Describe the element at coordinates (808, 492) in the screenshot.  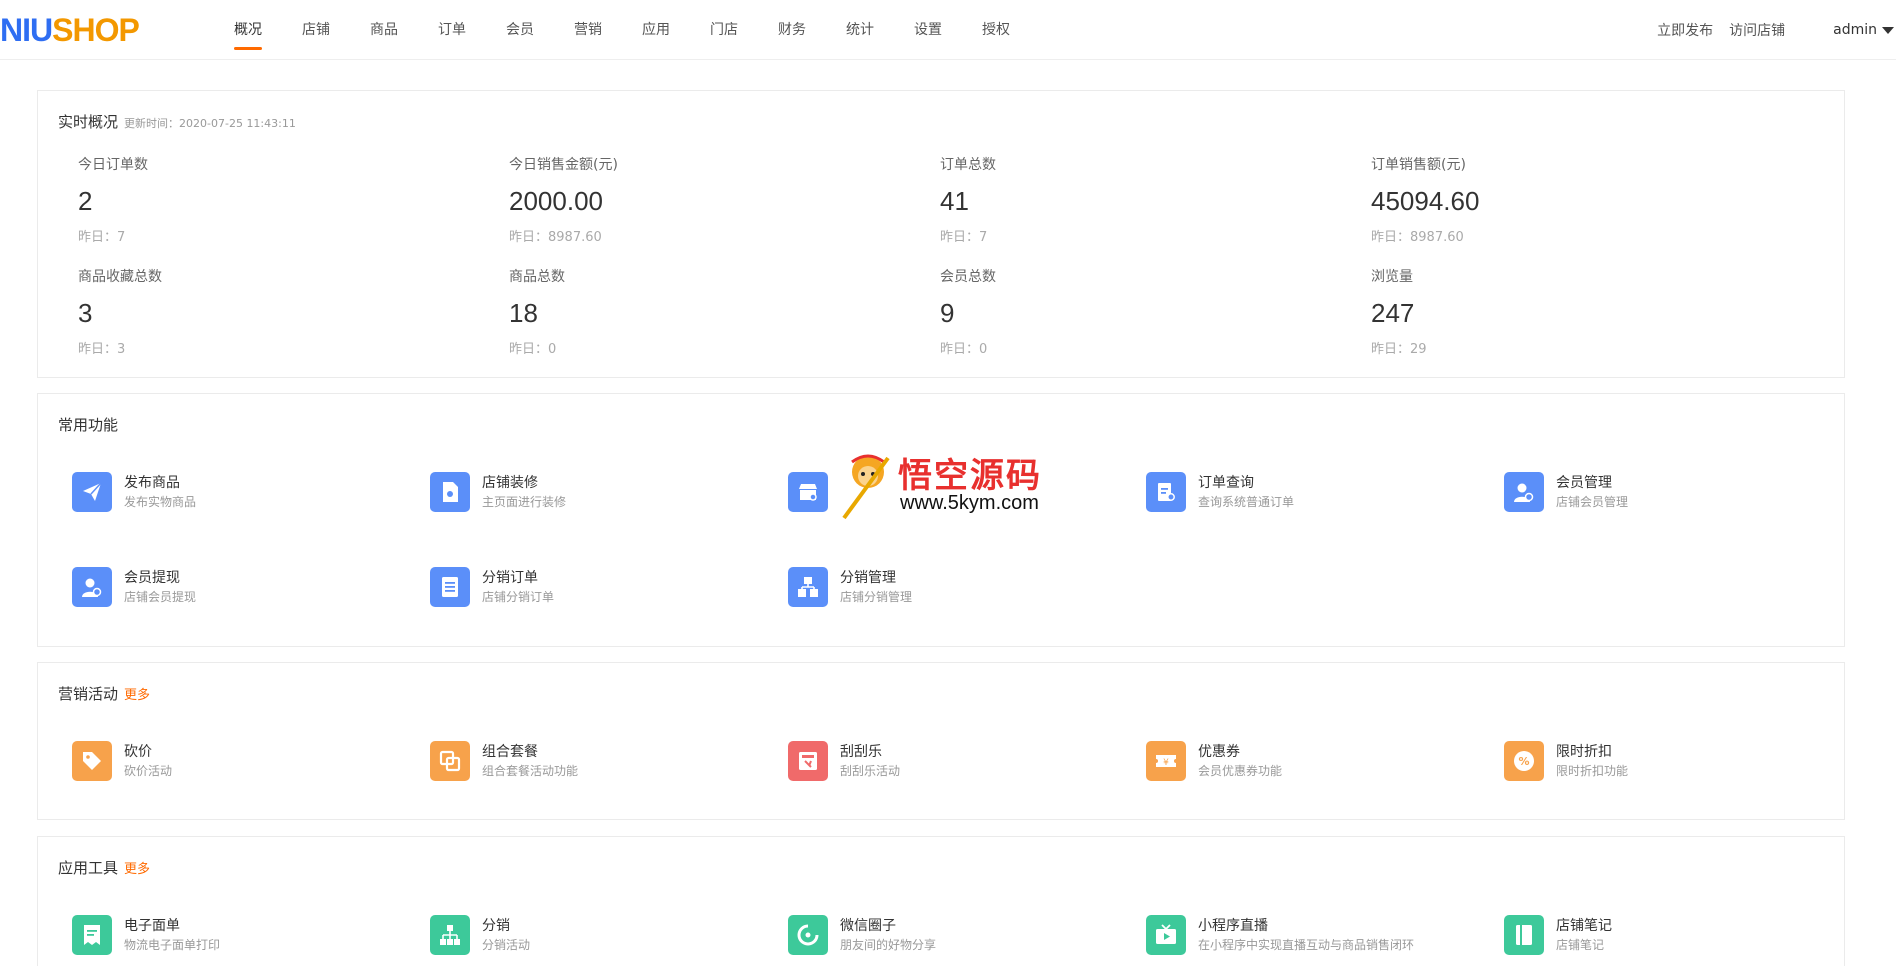
I see `store-icon` at that location.